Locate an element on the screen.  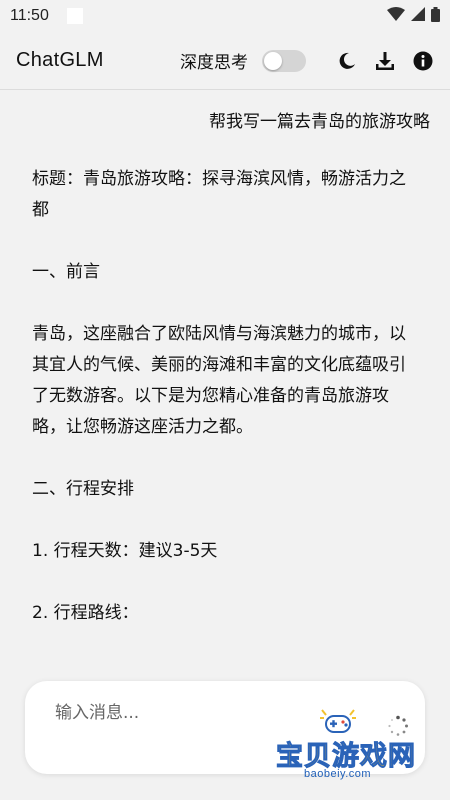
header-actions: 深度思考 is located at coordinates (307, 60).